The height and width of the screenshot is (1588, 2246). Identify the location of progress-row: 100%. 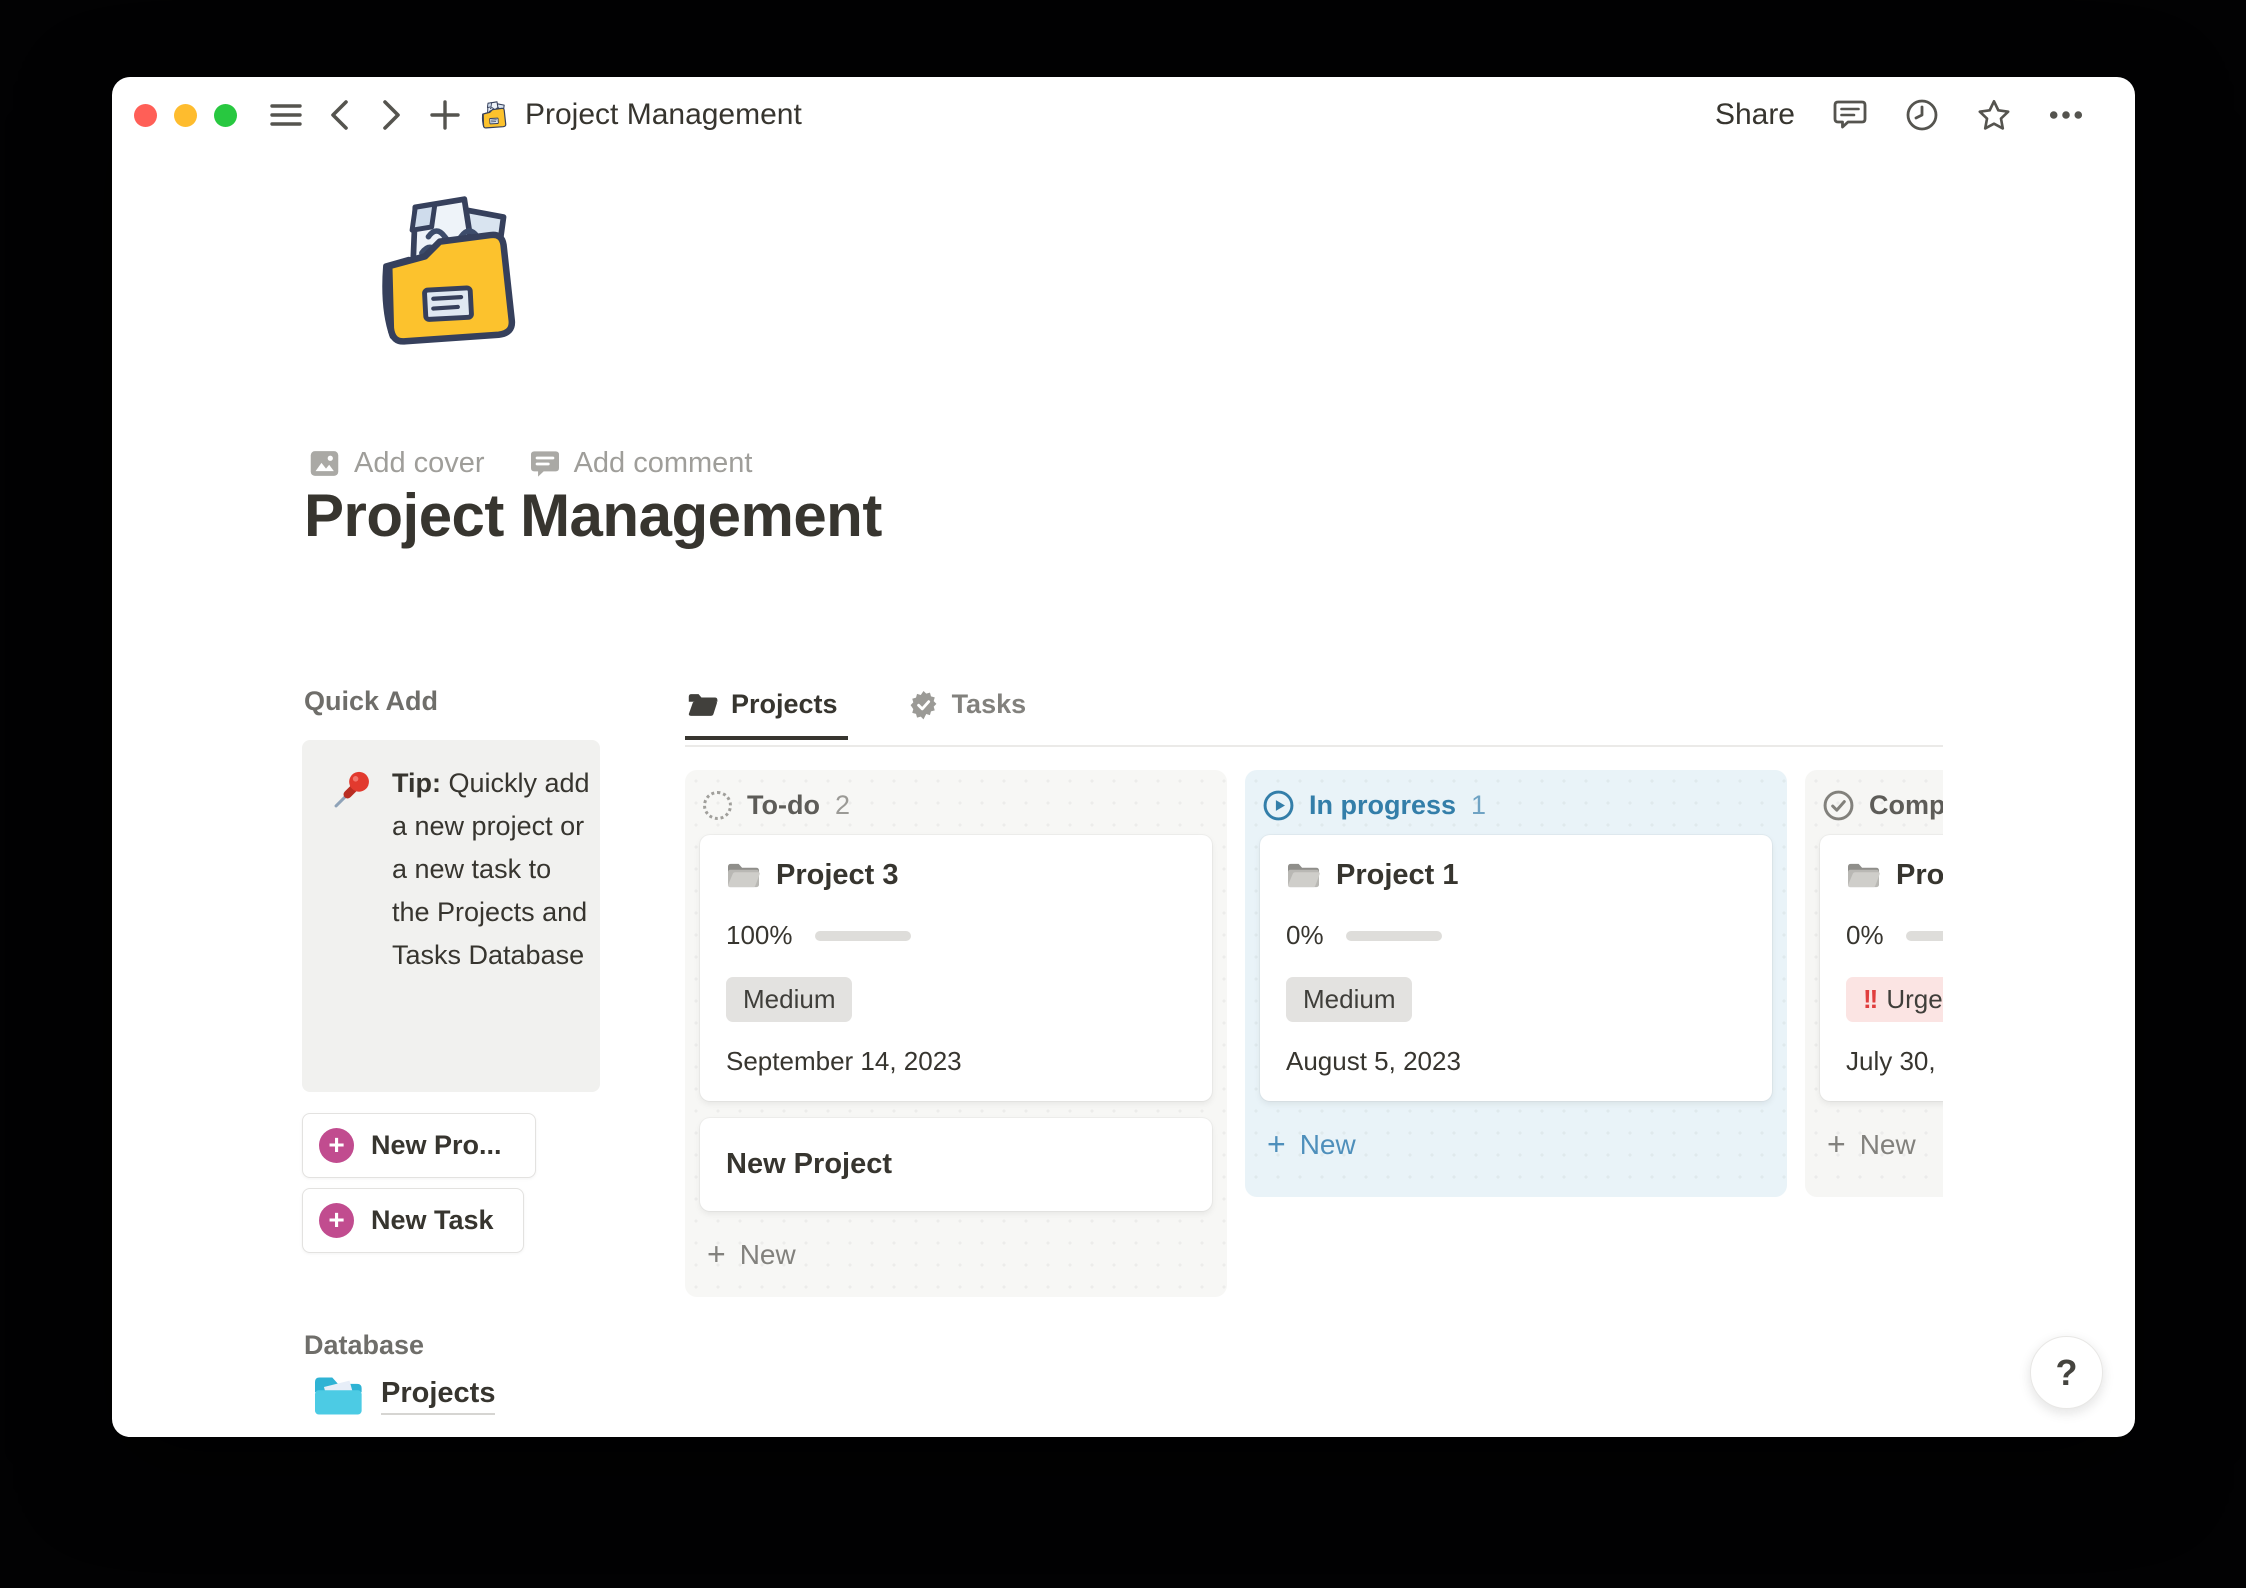
(956, 935).